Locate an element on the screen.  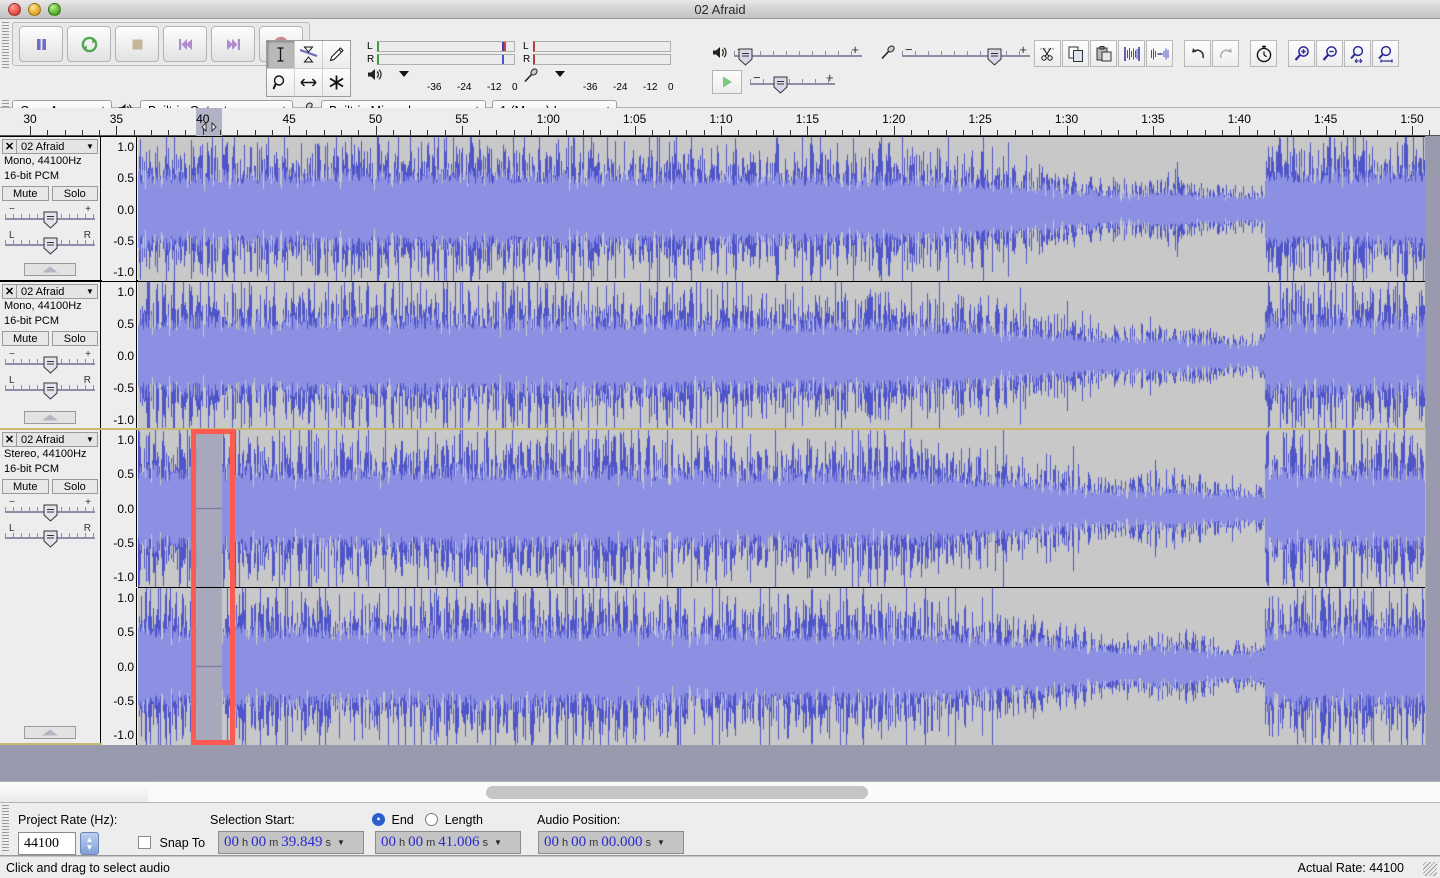
output-meter-menu-icon is located at coordinates (404, 75).